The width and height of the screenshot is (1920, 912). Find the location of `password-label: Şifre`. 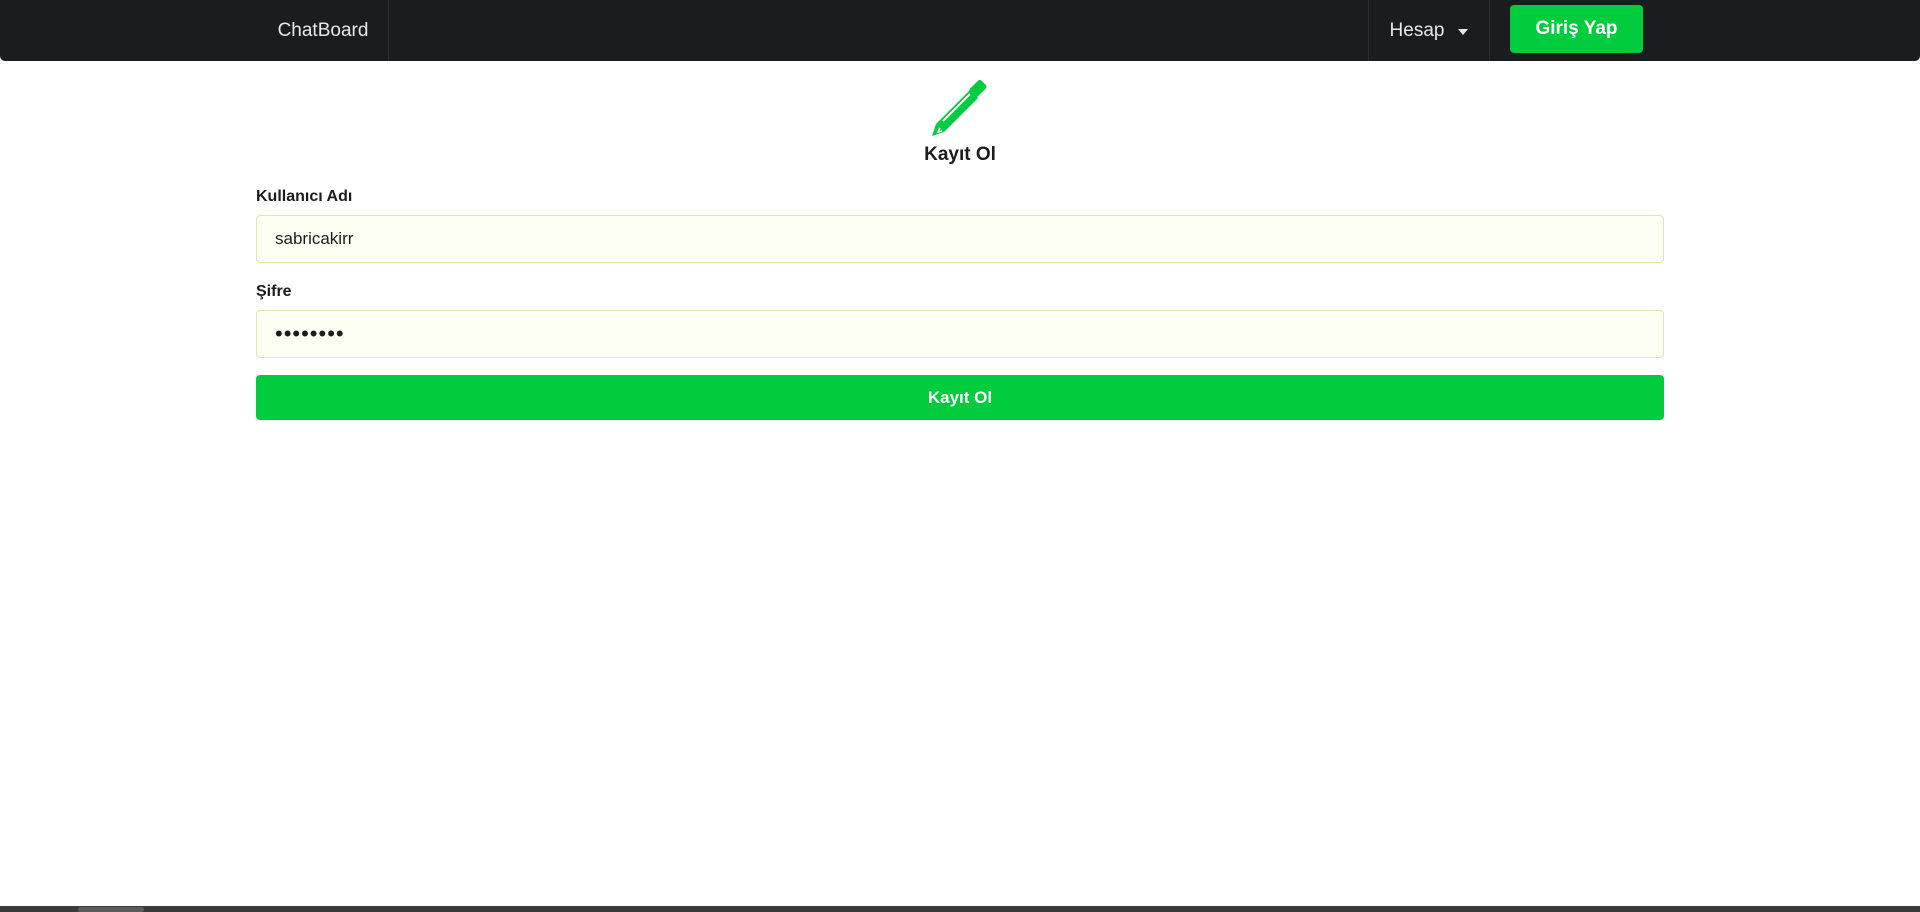

password-label: Şifre is located at coordinates (274, 291).